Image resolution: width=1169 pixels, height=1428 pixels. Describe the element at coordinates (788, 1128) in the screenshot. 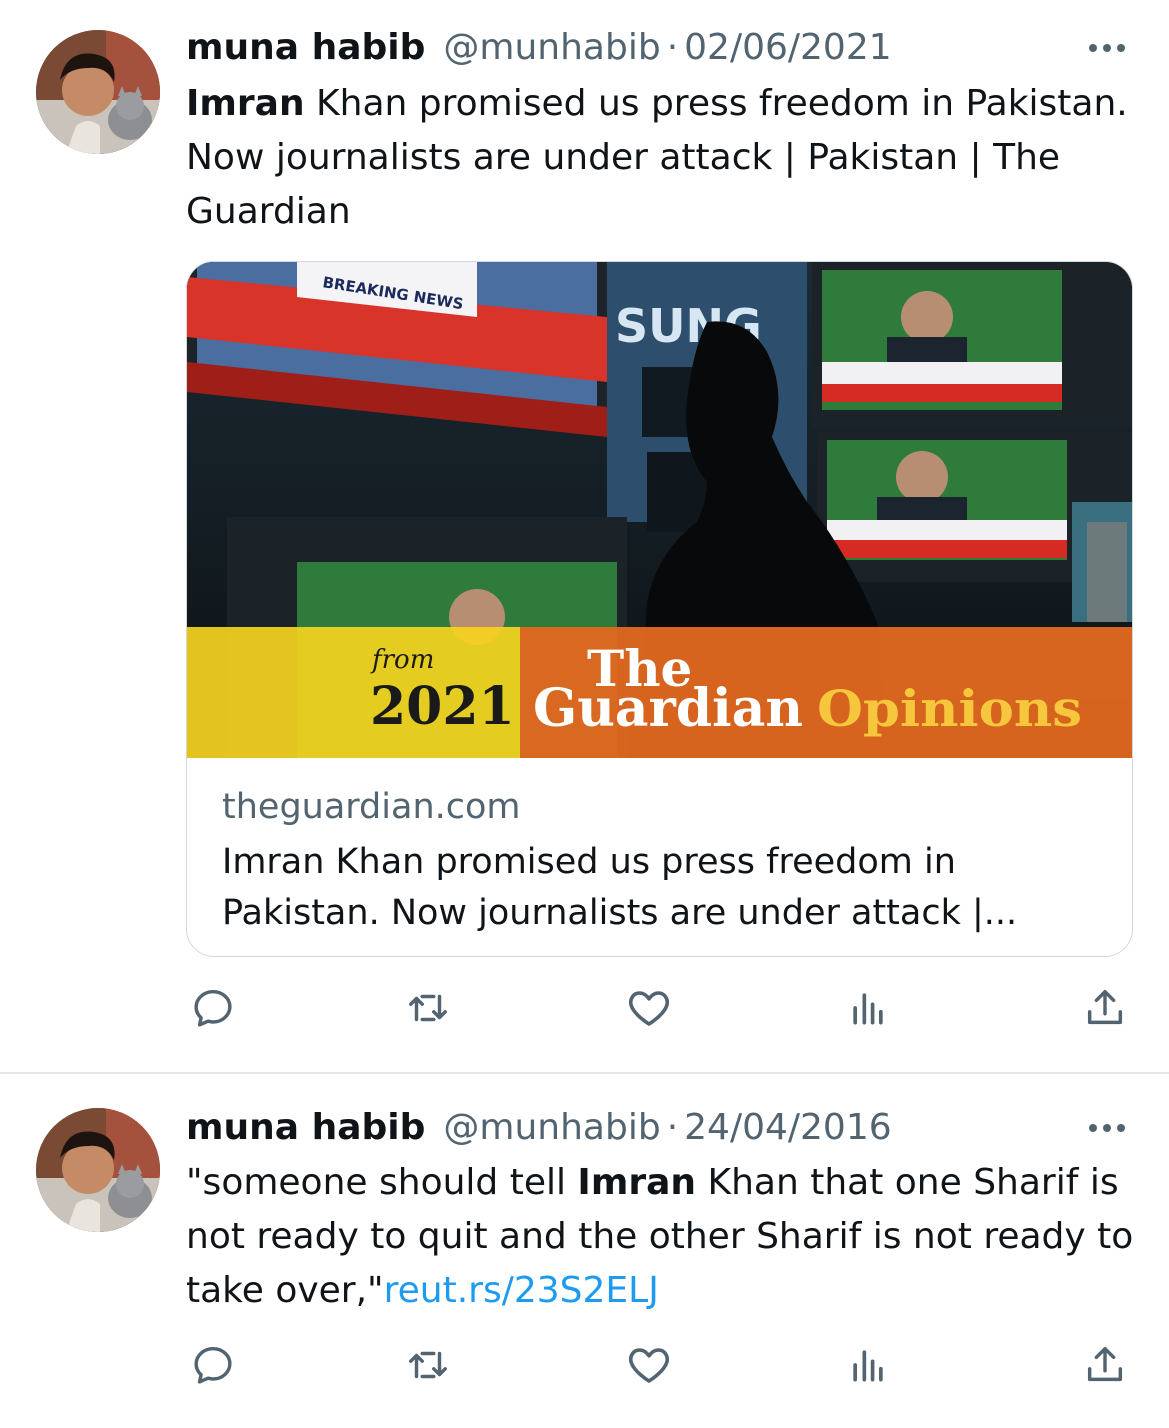

I see `tweet-date: 24/04/2016` at that location.